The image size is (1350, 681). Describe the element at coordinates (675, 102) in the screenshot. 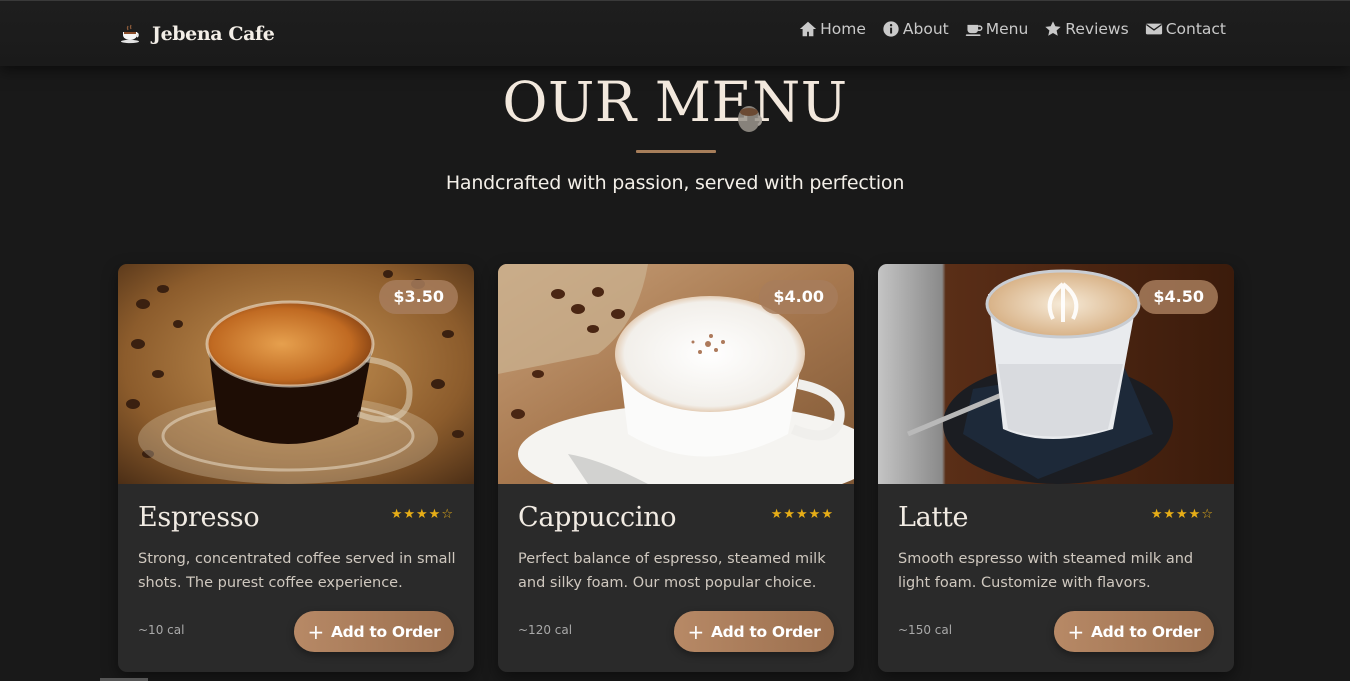

I see `page-title: OUR MENU` at that location.